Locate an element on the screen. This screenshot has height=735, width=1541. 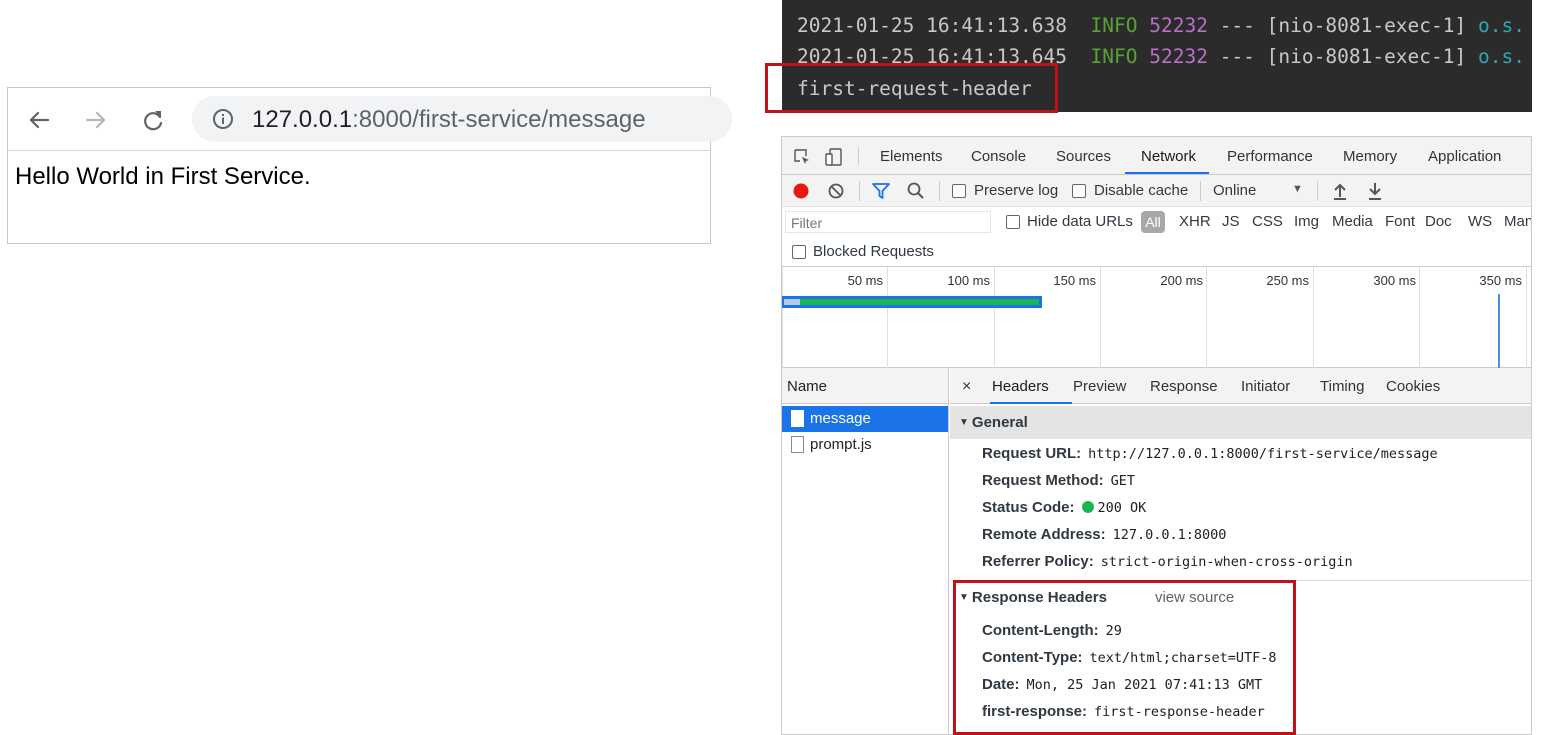
timeline-tick-label: 200 ms is located at coordinates (1181, 280).